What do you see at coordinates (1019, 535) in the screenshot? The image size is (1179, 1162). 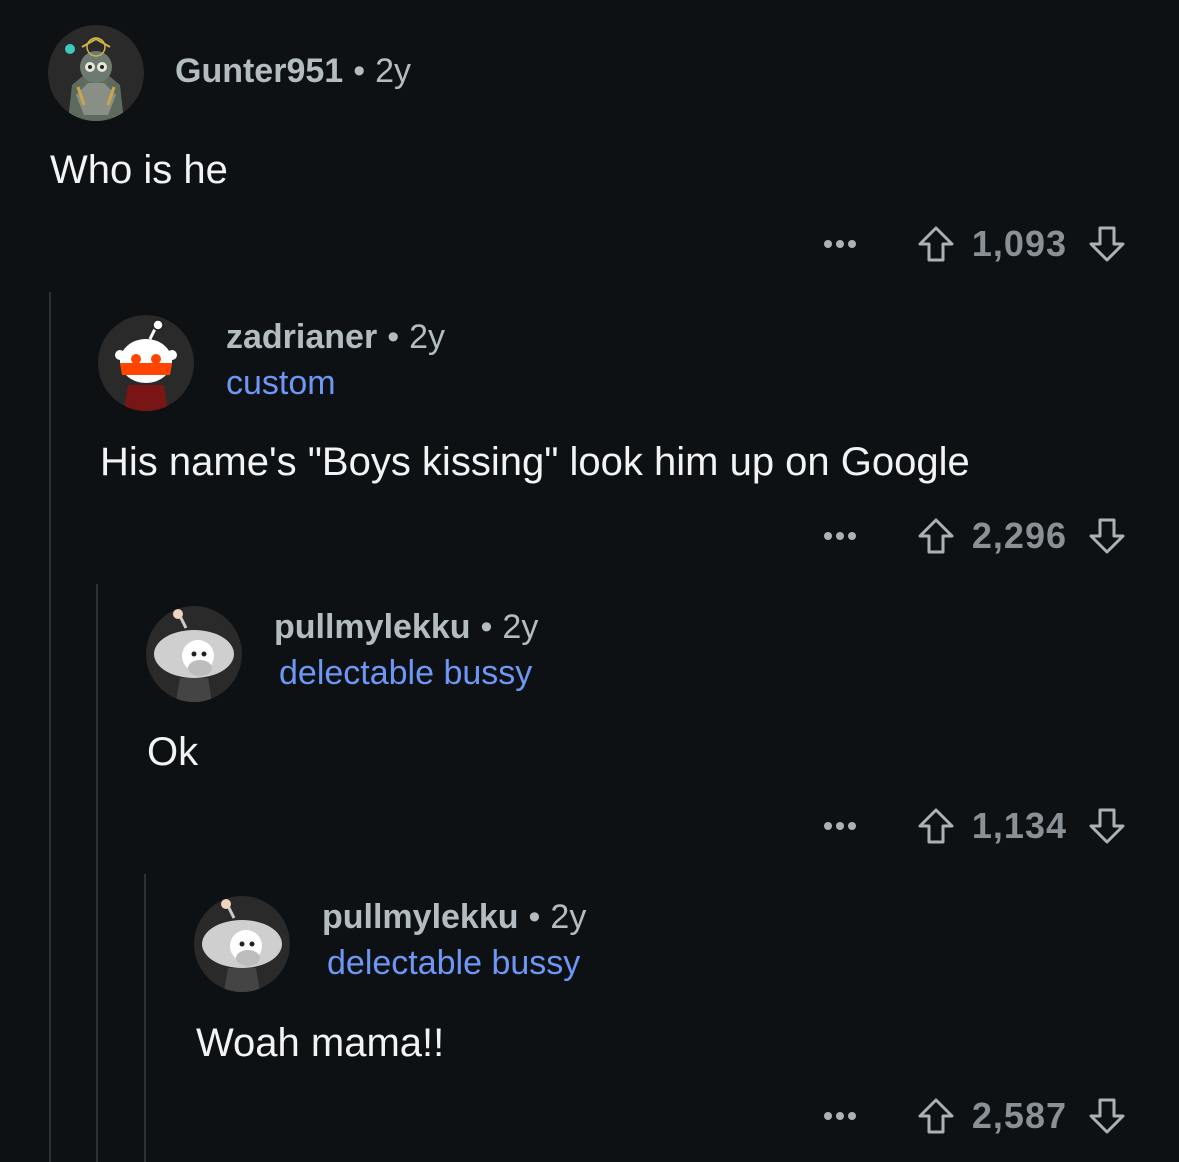 I see `vote-score: 2,296` at bounding box center [1019, 535].